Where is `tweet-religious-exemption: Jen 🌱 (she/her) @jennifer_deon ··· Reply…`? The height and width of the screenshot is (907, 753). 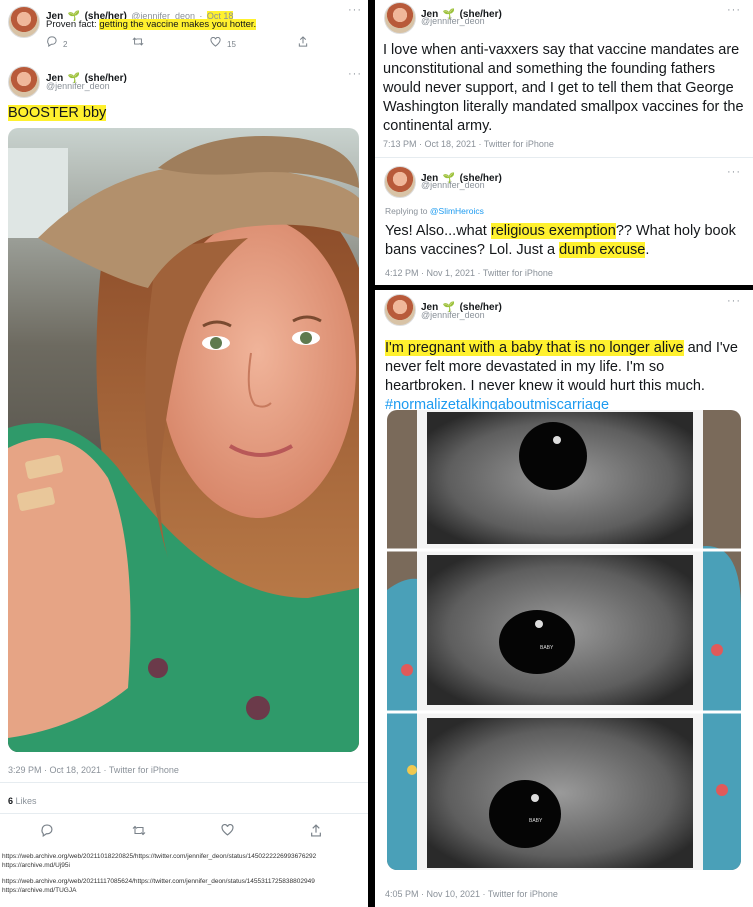 tweet-religious-exemption: Jen 🌱 (she/her) @jennifer_deon ··· Reply… is located at coordinates (564, 222).